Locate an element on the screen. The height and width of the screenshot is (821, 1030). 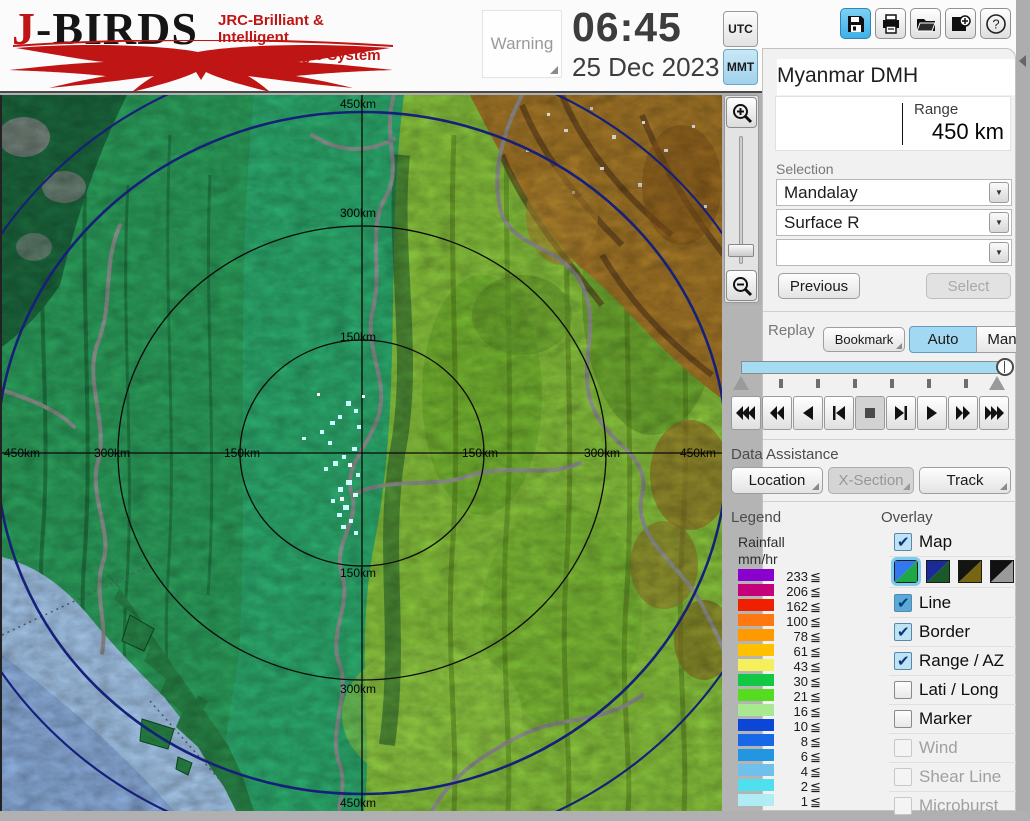
option-dropdown: ▼ is located at coordinates (894, 252).